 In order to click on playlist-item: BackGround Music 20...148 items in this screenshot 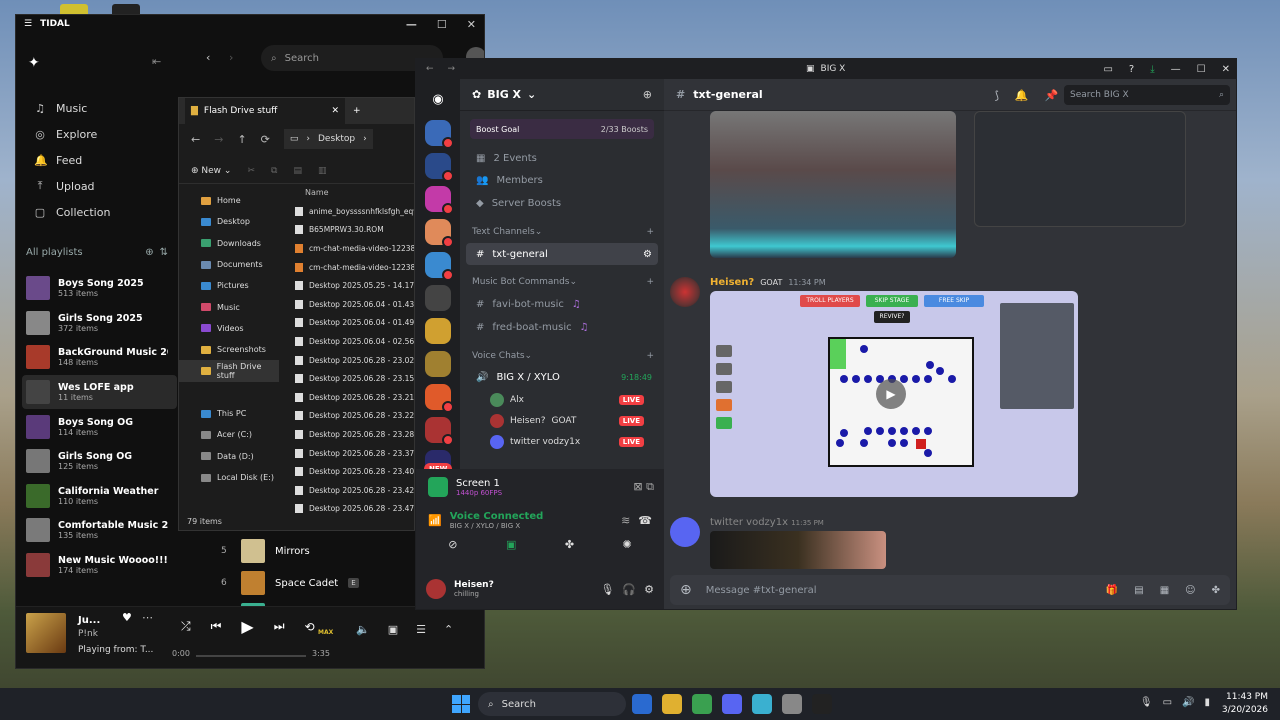, I will do `click(99, 357)`.